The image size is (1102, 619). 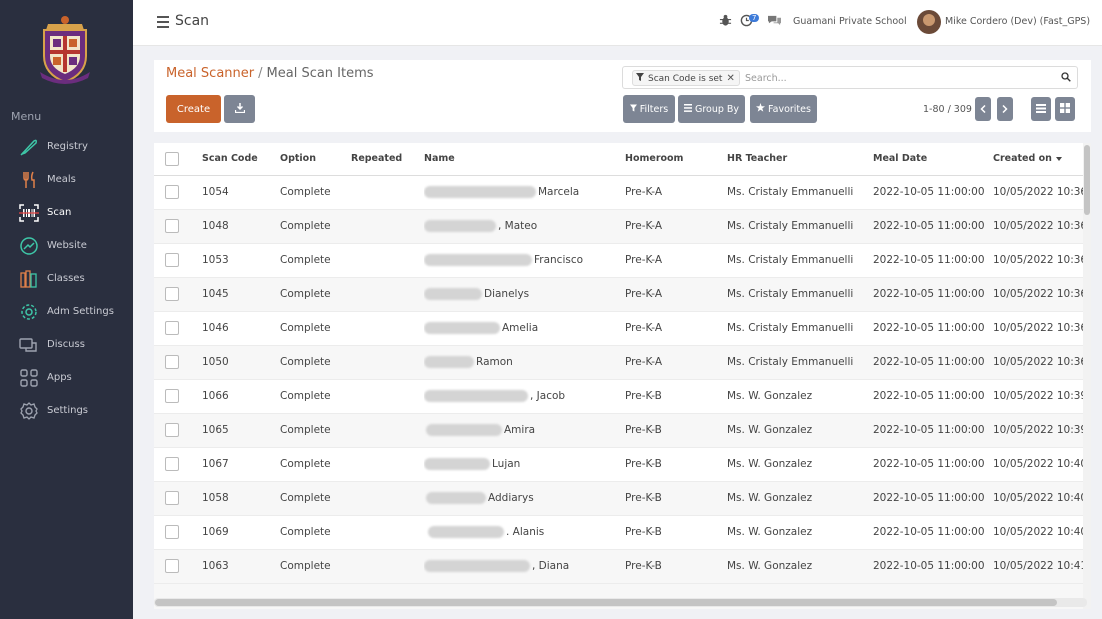 What do you see at coordinates (1022, 159) in the screenshot?
I see `created-on-label: Created on` at bounding box center [1022, 159].